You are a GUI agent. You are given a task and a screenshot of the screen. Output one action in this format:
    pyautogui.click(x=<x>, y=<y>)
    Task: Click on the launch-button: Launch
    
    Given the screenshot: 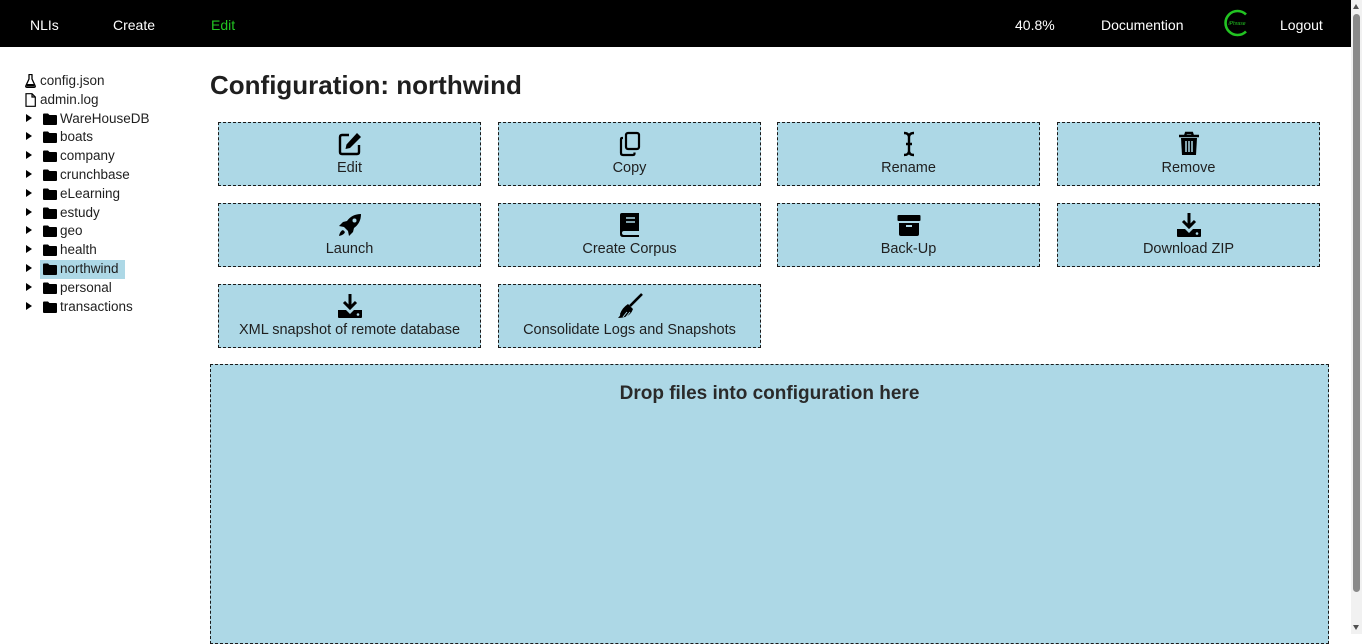 What is the action you would take?
    pyautogui.click(x=349, y=235)
    